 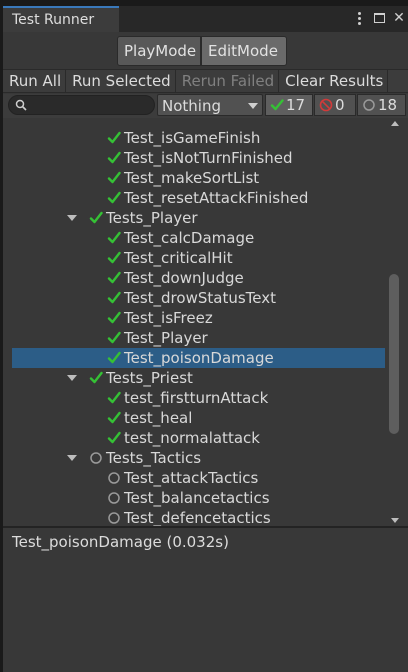 What do you see at coordinates (184, 278) in the screenshot?
I see `test-name-label: Test_downJudge` at bounding box center [184, 278].